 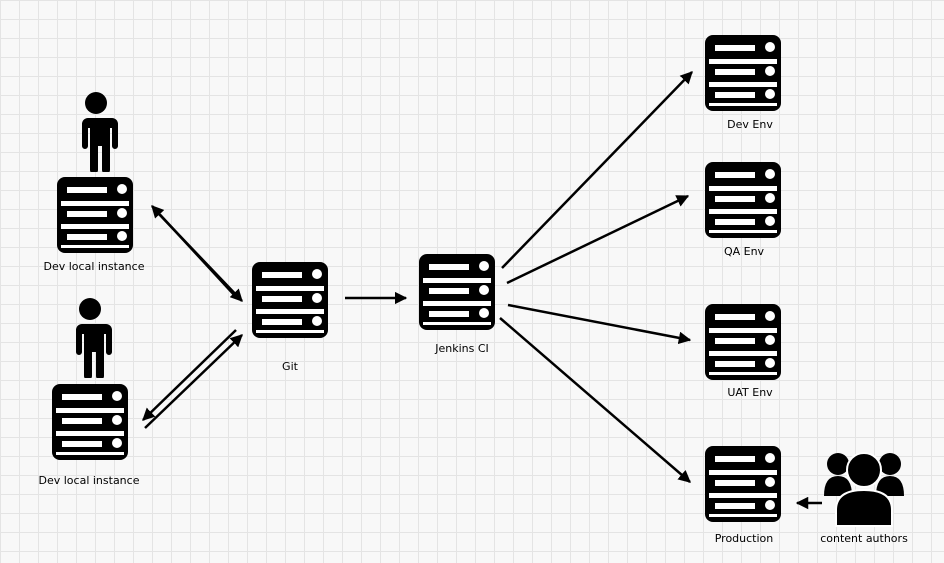 What do you see at coordinates (744, 538) in the screenshot?
I see `node-label: Production` at bounding box center [744, 538].